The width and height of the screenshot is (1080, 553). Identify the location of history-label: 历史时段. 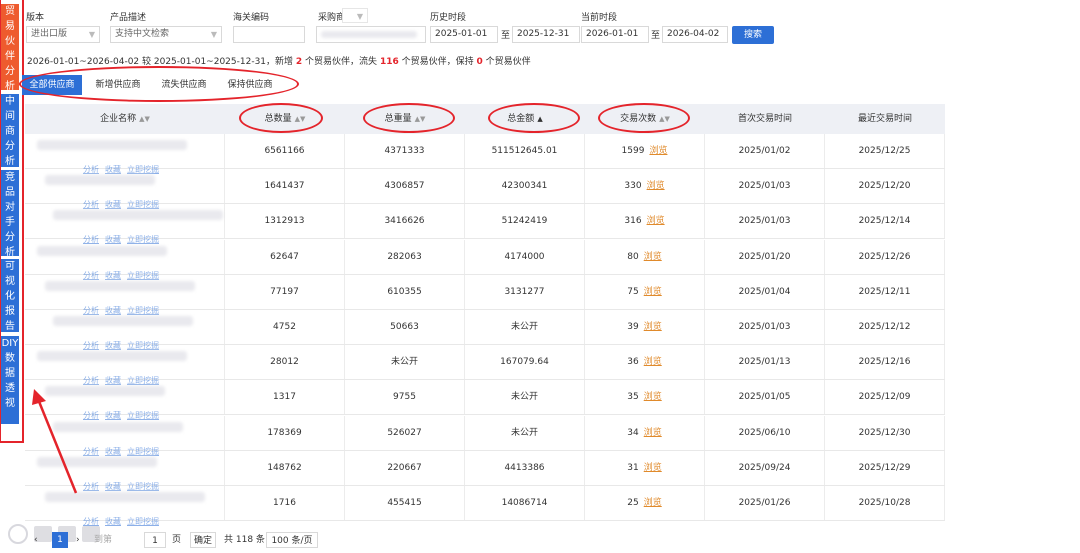
(448, 18).